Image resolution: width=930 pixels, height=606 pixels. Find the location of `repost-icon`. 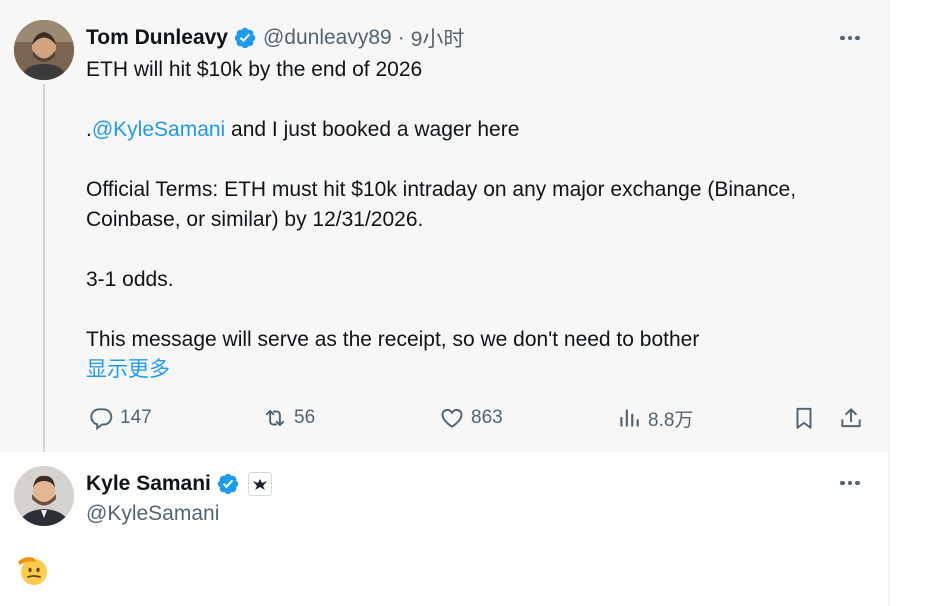

repost-icon is located at coordinates (275, 418).